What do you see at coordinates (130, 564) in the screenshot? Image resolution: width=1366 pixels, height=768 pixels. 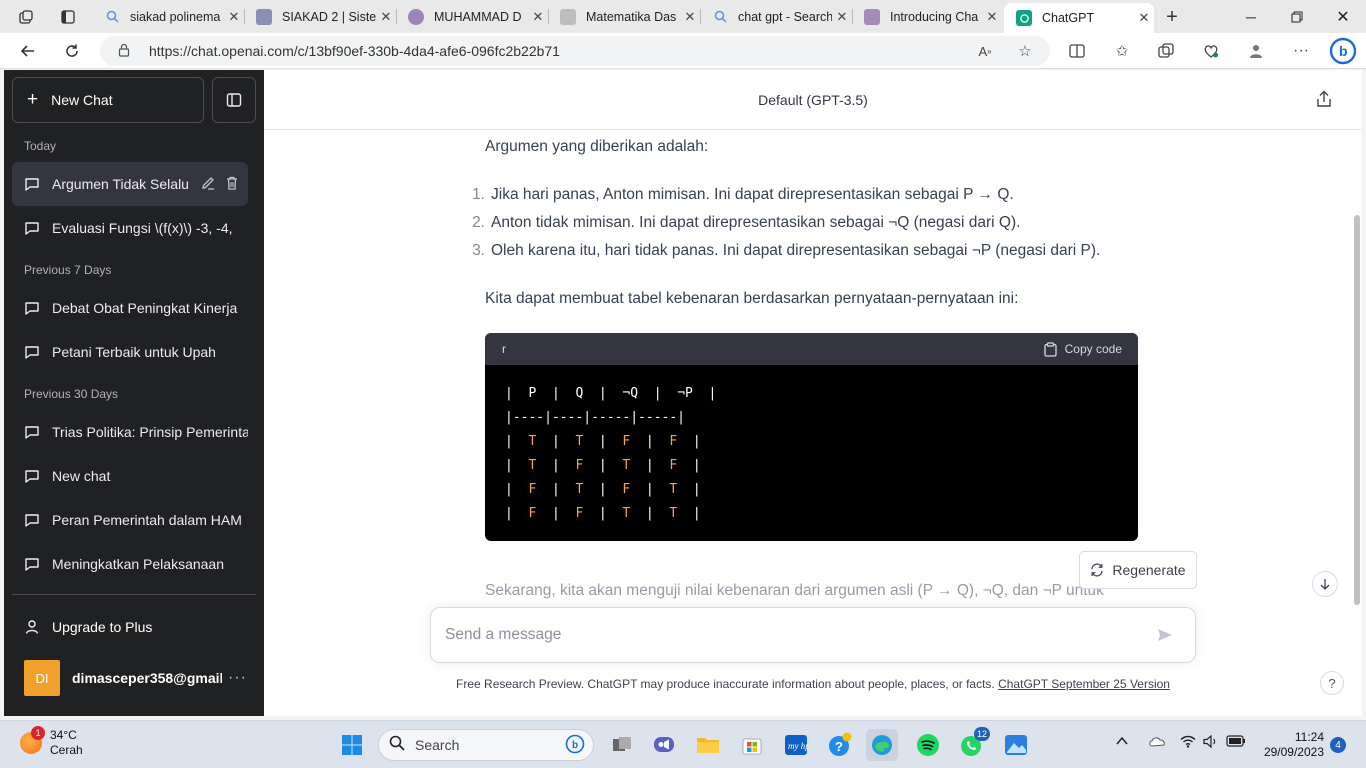 I see `conversation-item: Meningkatkan Pelaksanaan` at bounding box center [130, 564].